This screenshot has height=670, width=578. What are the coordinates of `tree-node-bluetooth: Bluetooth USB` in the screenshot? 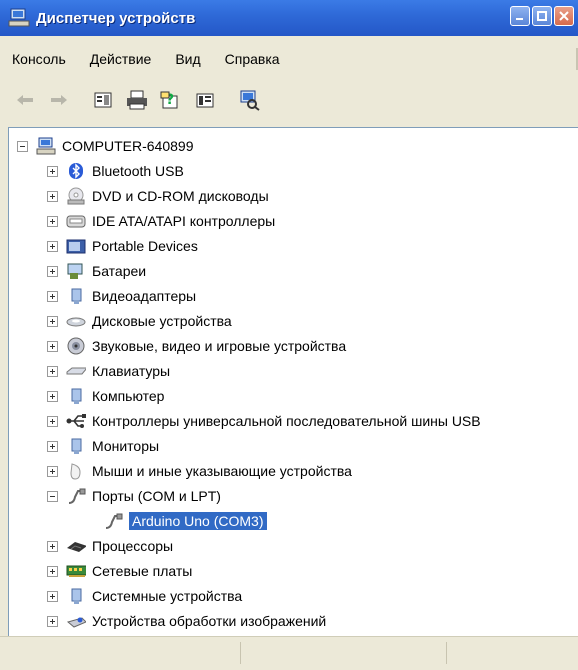 It's located at (115, 171).